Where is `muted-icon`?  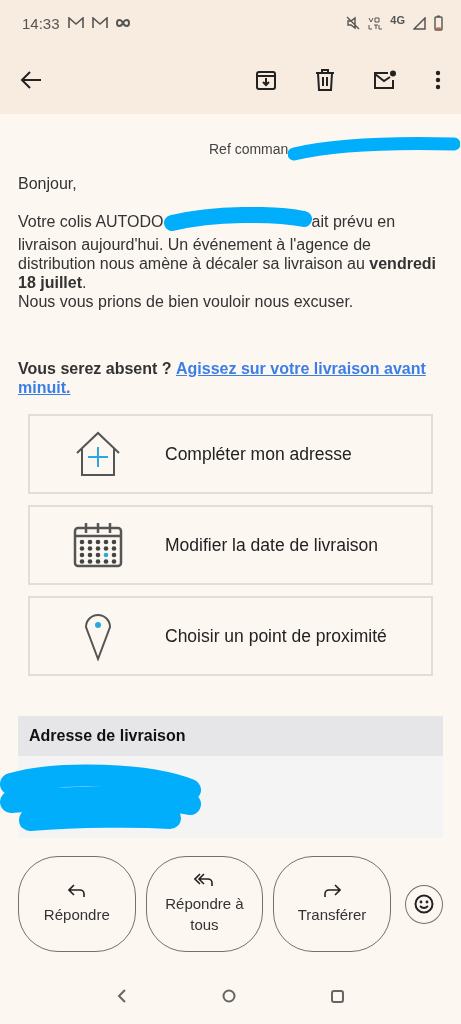
muted-icon is located at coordinates (353, 23).